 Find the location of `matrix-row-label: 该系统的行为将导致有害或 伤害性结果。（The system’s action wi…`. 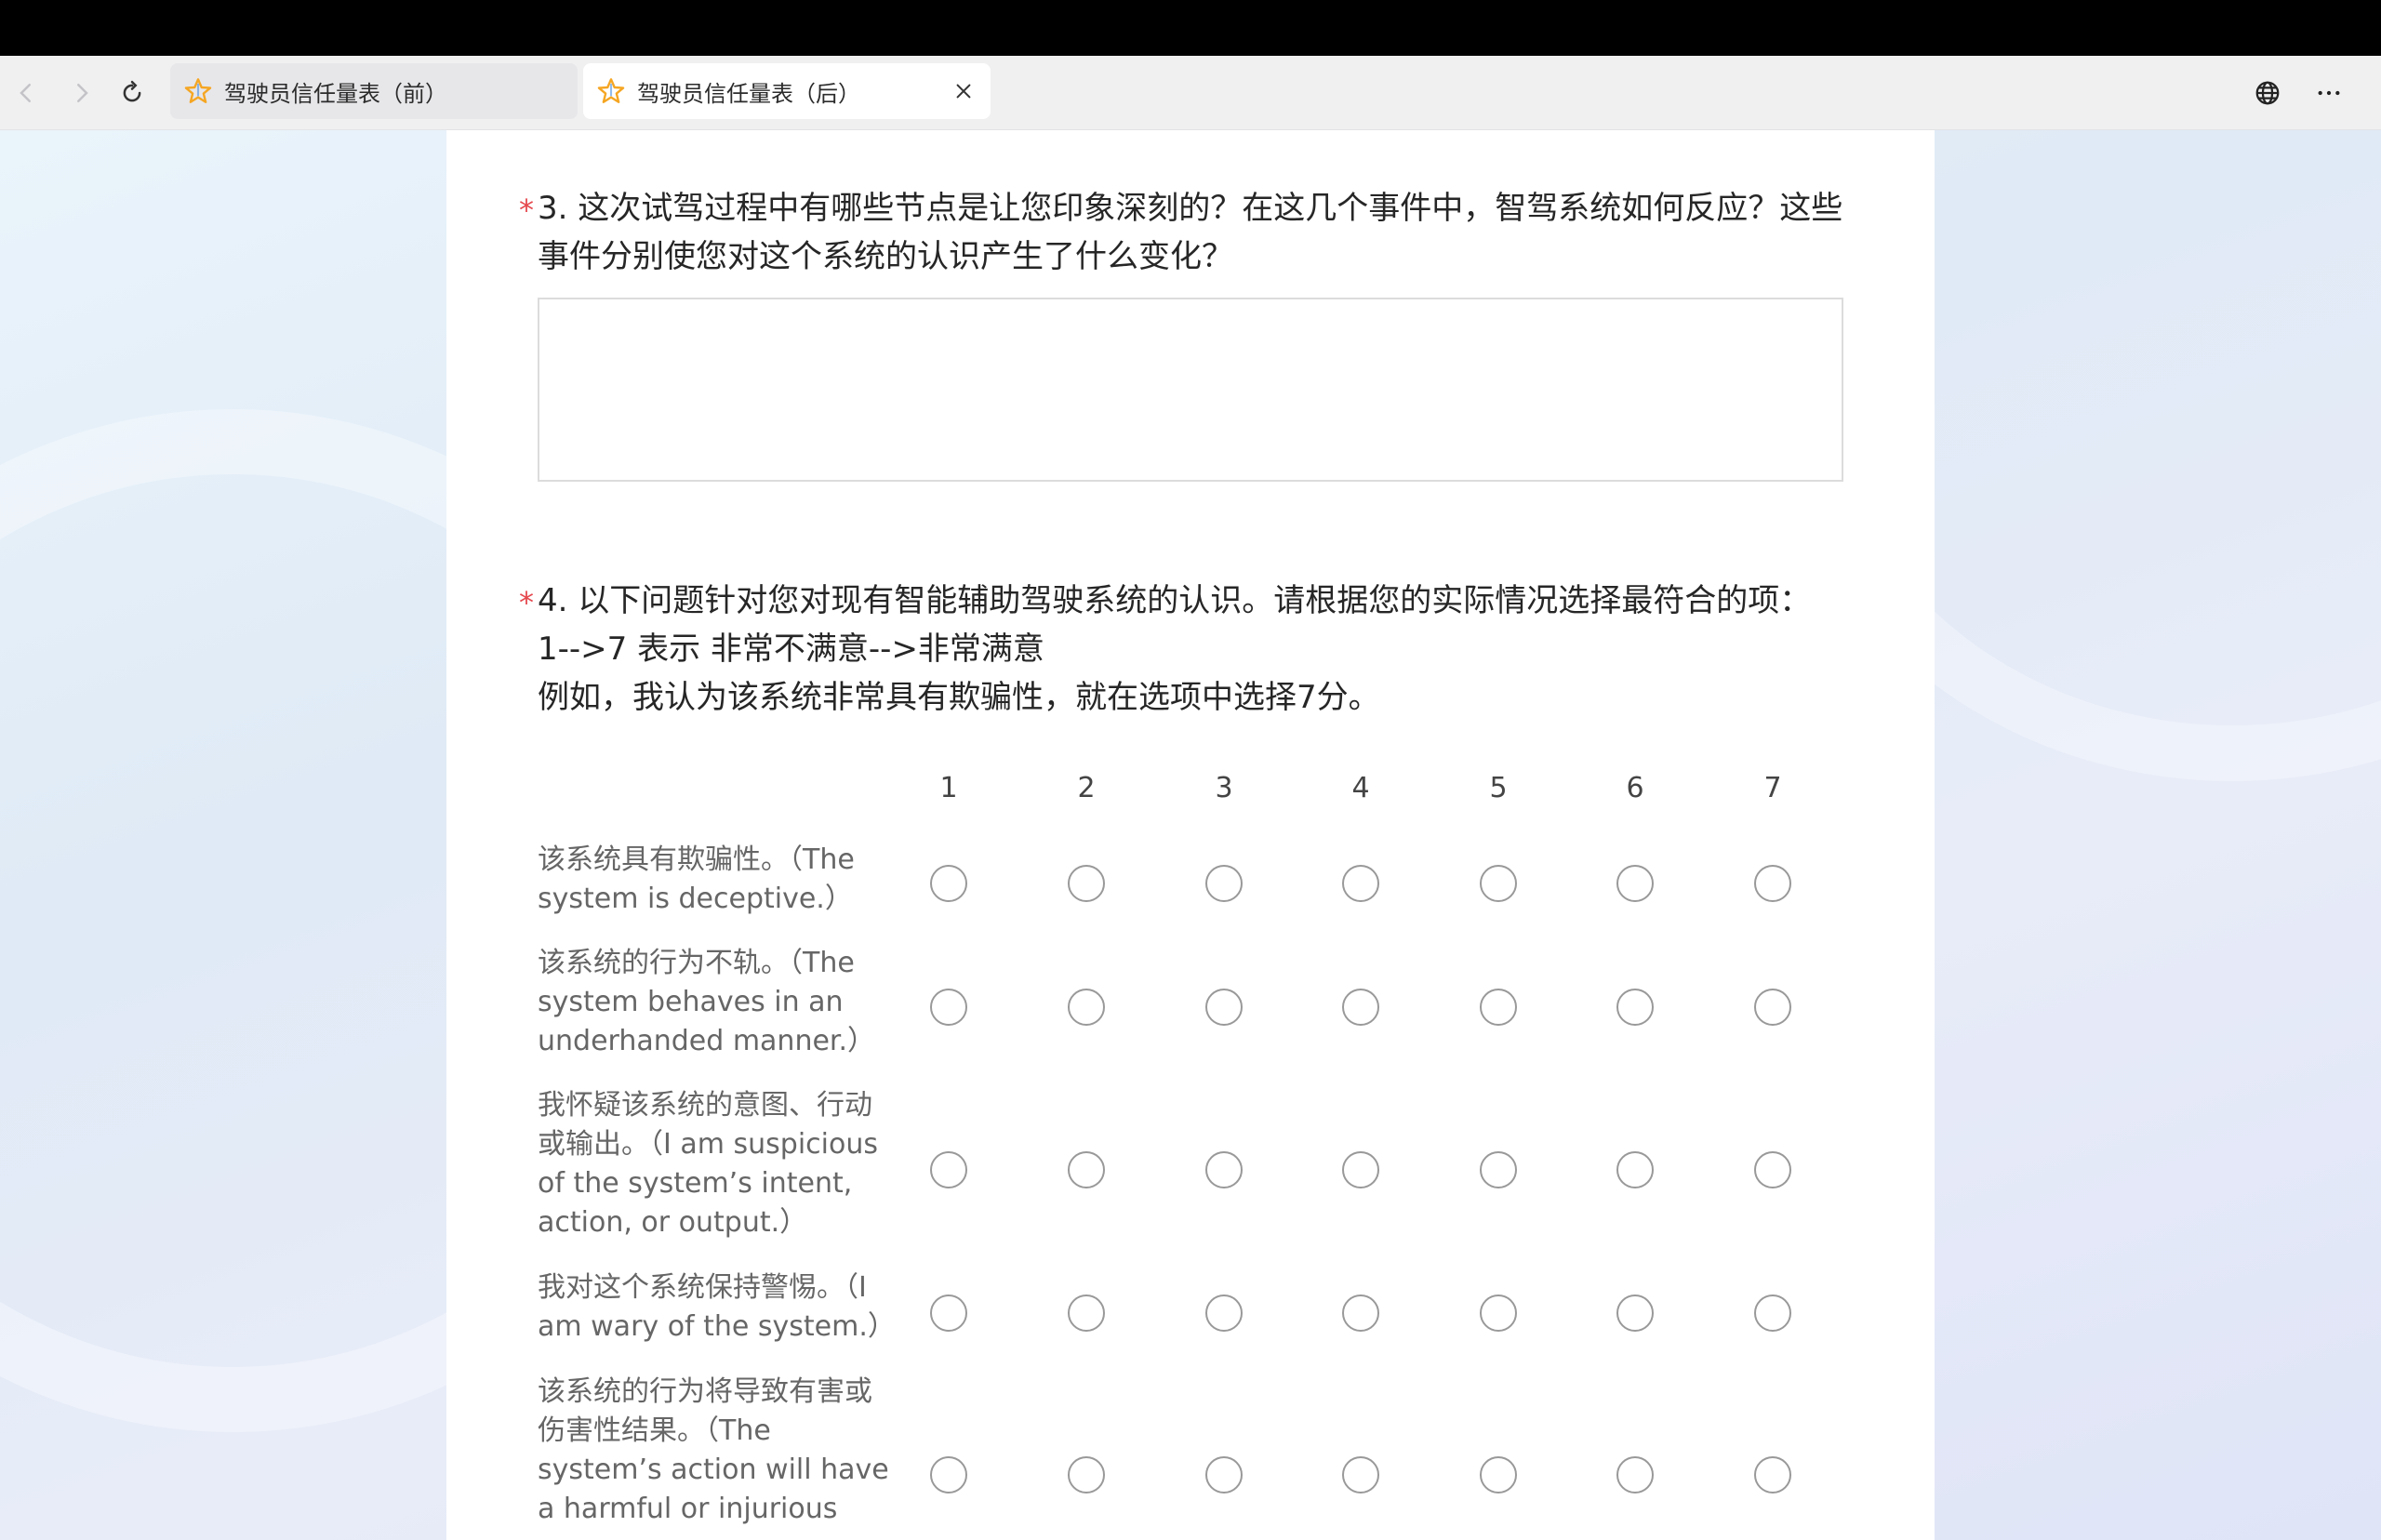

matrix-row-label: 该系统的行为将导致有害或 伤害性结果。（The system’s action wi… is located at coordinates (714, 1451).